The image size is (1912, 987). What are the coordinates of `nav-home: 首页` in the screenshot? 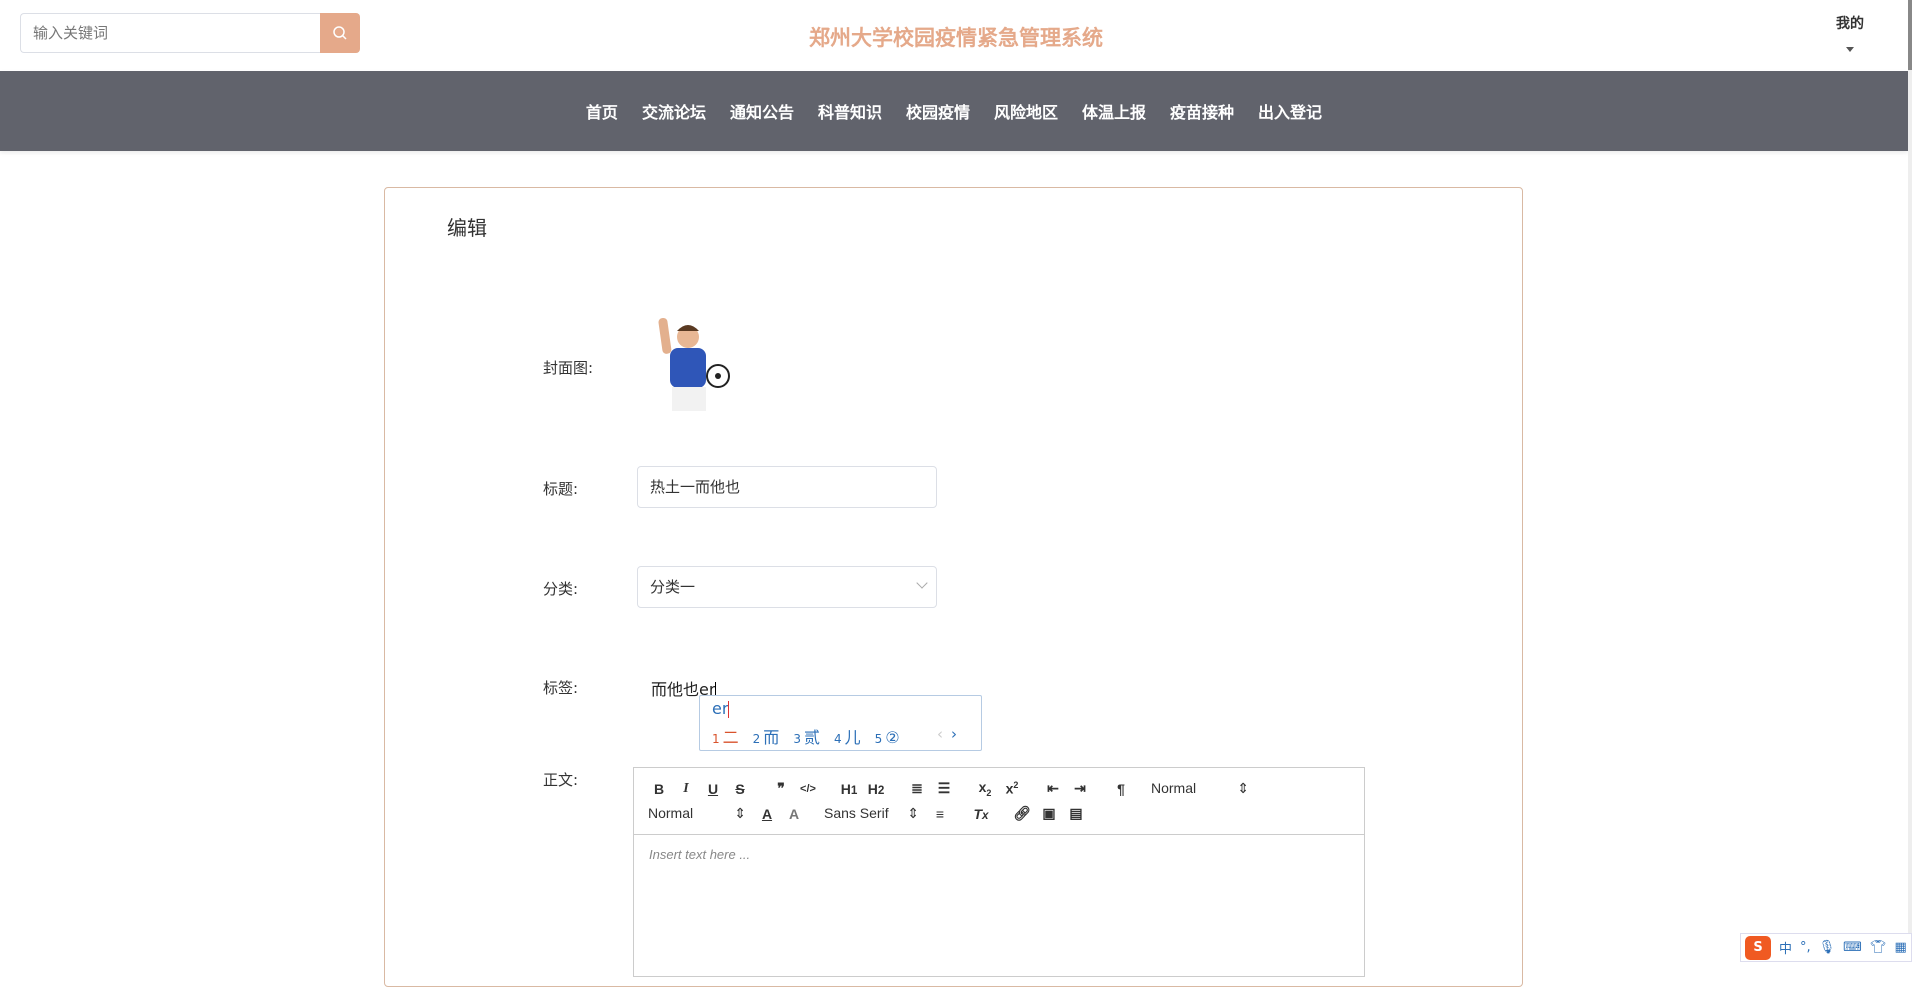 It's located at (602, 111).